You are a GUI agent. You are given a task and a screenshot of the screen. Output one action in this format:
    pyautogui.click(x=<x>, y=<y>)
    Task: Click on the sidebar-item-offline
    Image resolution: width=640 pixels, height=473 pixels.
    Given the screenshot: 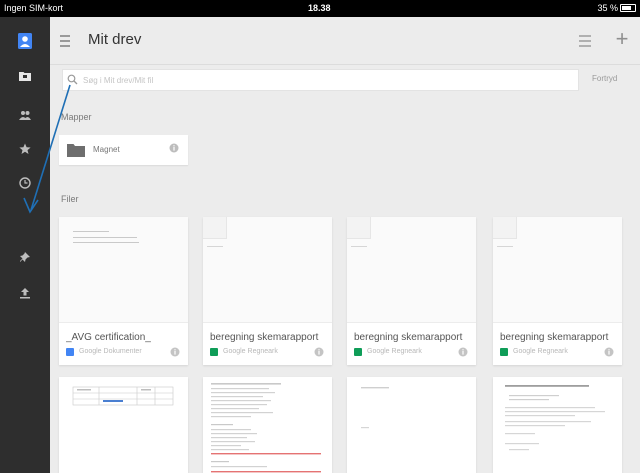 What is the action you would take?
    pyautogui.click(x=25, y=257)
    